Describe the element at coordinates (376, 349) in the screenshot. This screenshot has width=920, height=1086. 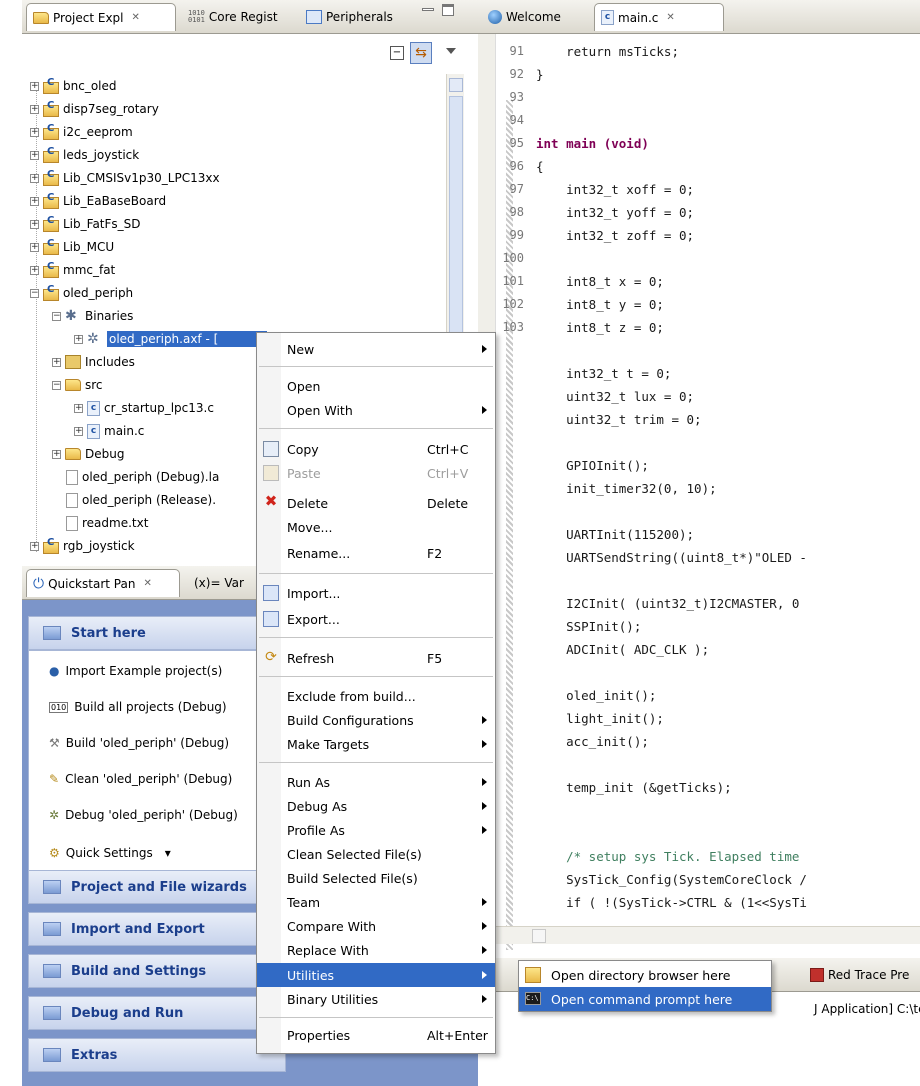
I see `menu-item-new: New` at that location.